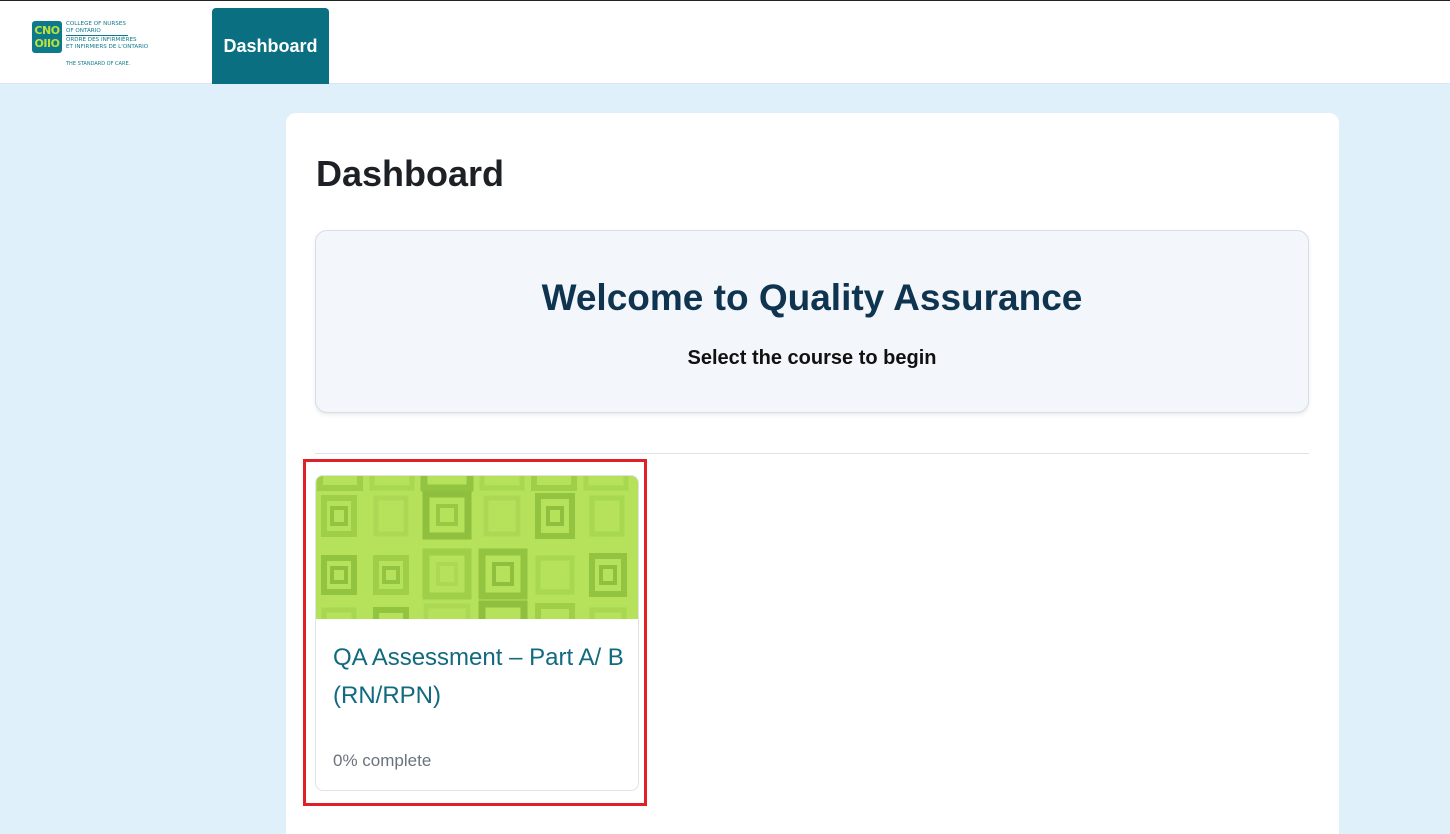  I want to click on page-title: Dashboard, so click(410, 173).